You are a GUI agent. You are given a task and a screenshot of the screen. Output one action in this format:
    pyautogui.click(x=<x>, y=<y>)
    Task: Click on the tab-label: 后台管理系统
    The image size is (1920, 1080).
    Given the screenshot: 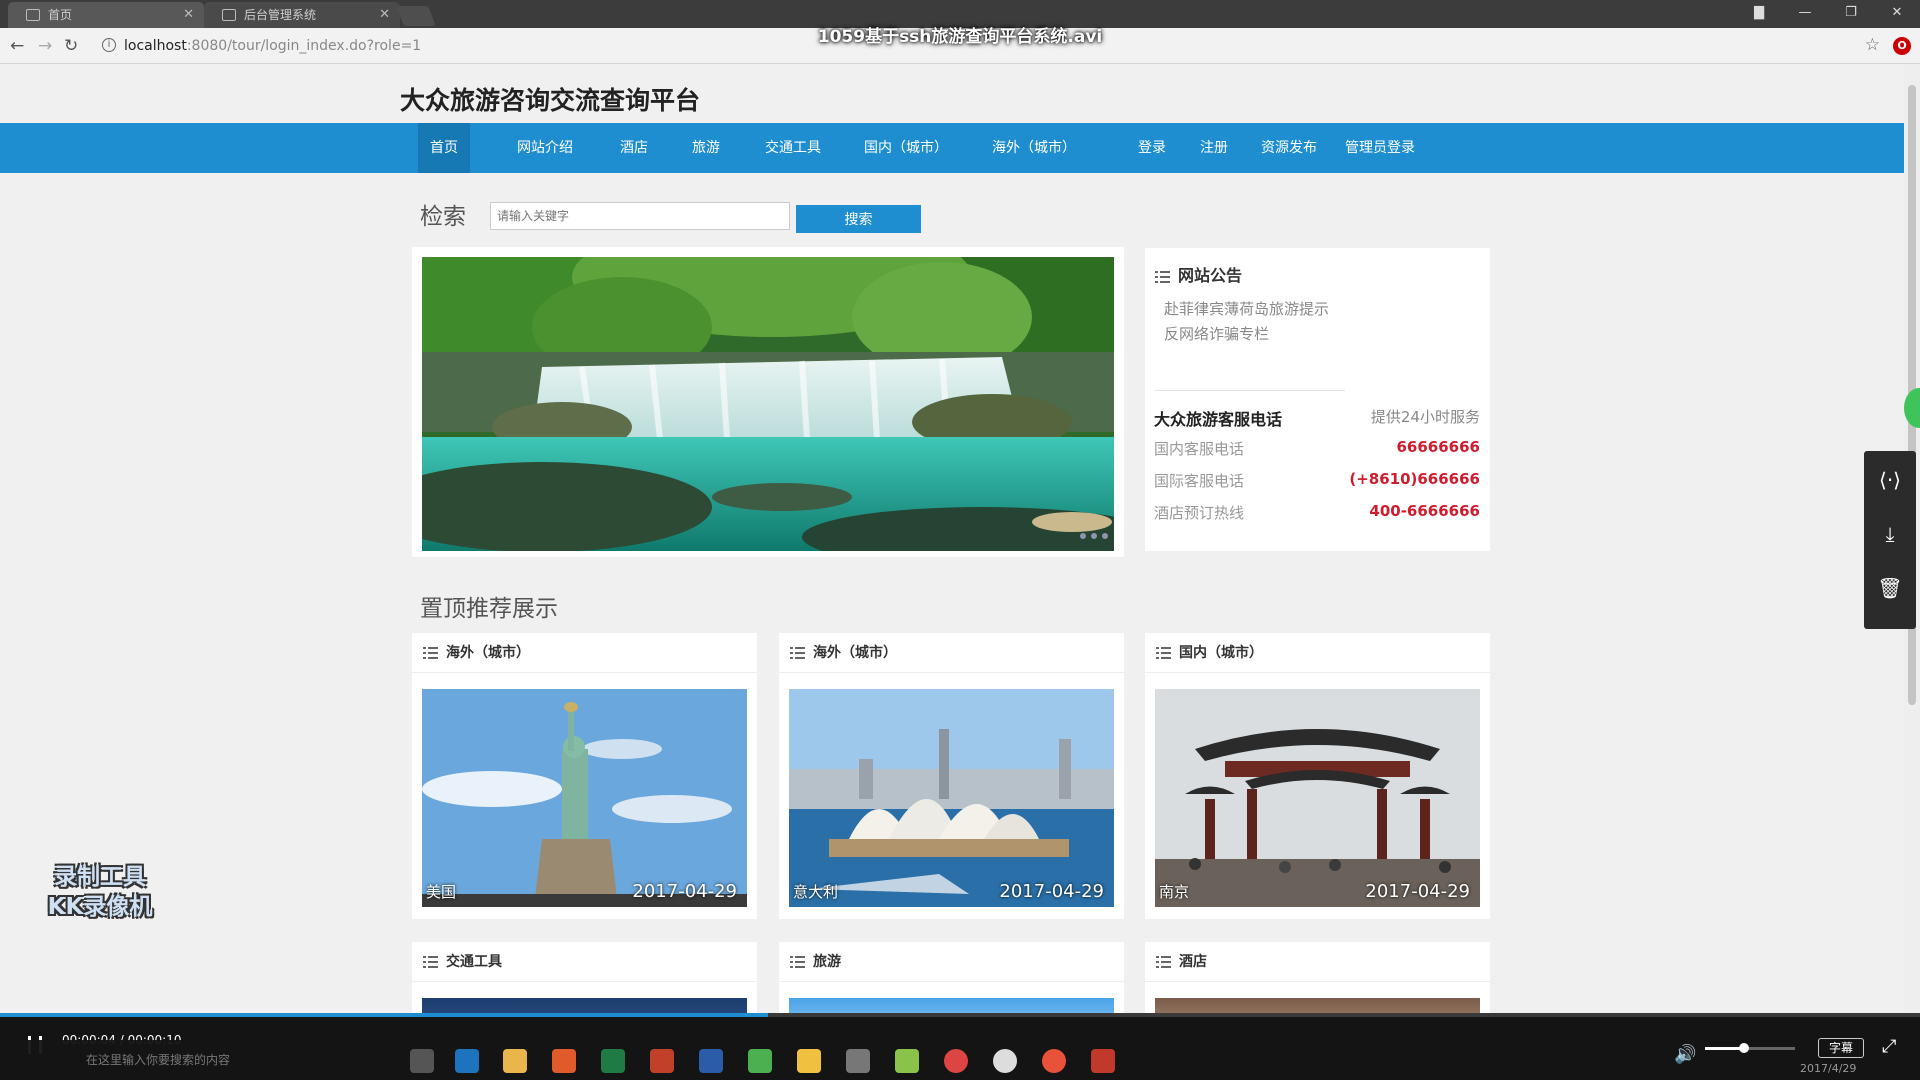 What is the action you would take?
    pyautogui.click(x=280, y=15)
    